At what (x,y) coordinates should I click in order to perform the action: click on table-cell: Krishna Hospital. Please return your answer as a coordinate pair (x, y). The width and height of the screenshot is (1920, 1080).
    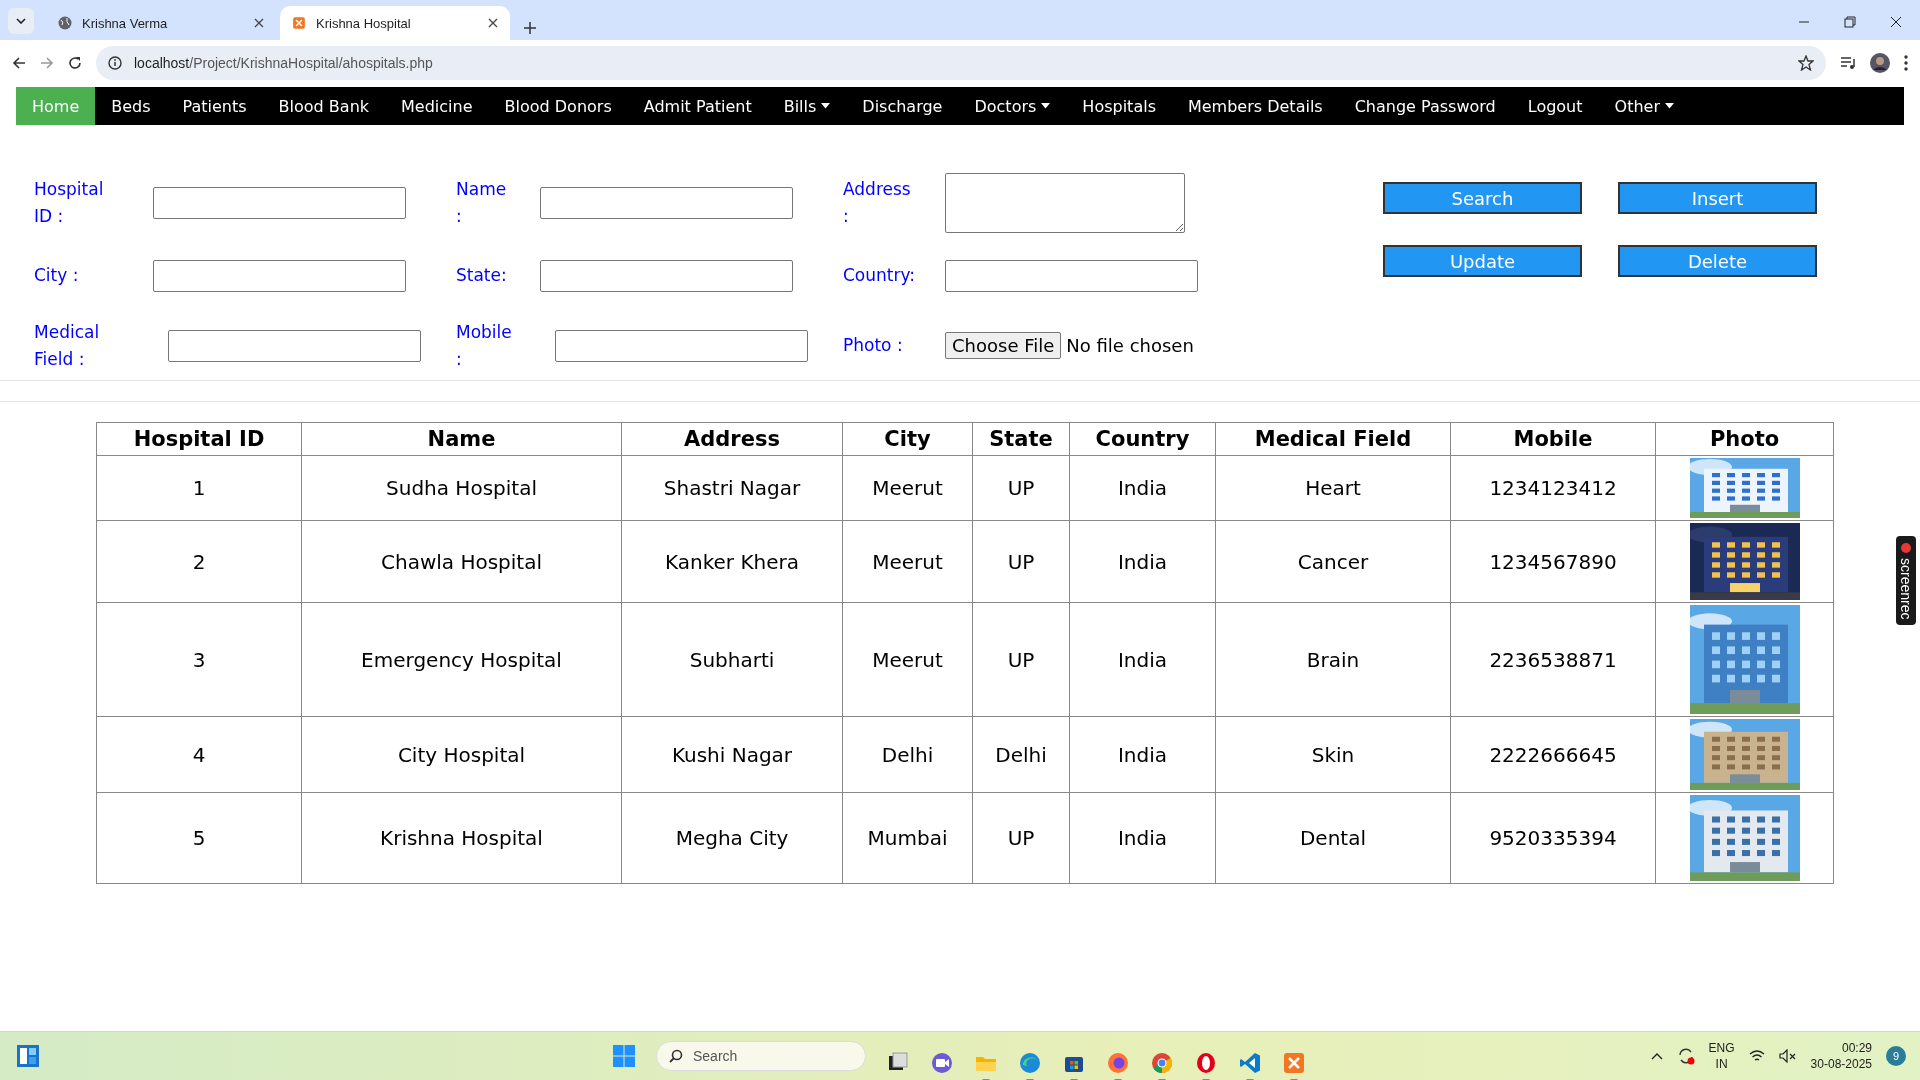
    Looking at the image, I should click on (461, 838).